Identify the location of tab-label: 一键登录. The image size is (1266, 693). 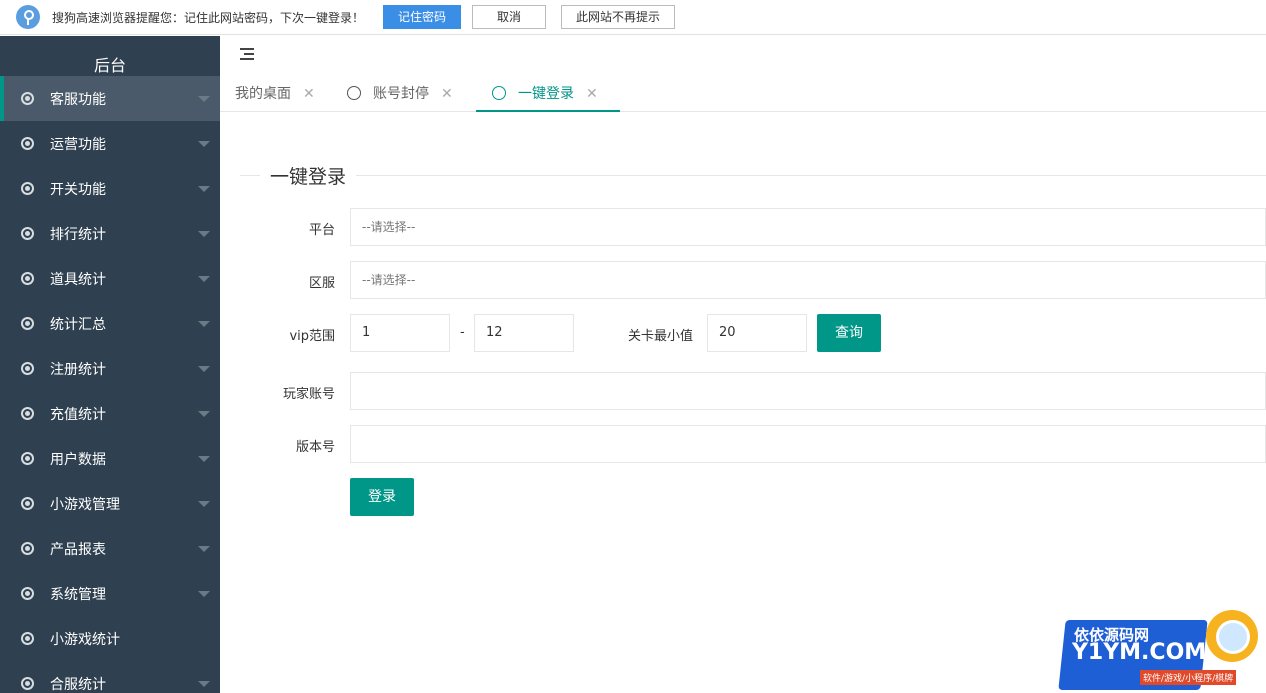
(546, 94).